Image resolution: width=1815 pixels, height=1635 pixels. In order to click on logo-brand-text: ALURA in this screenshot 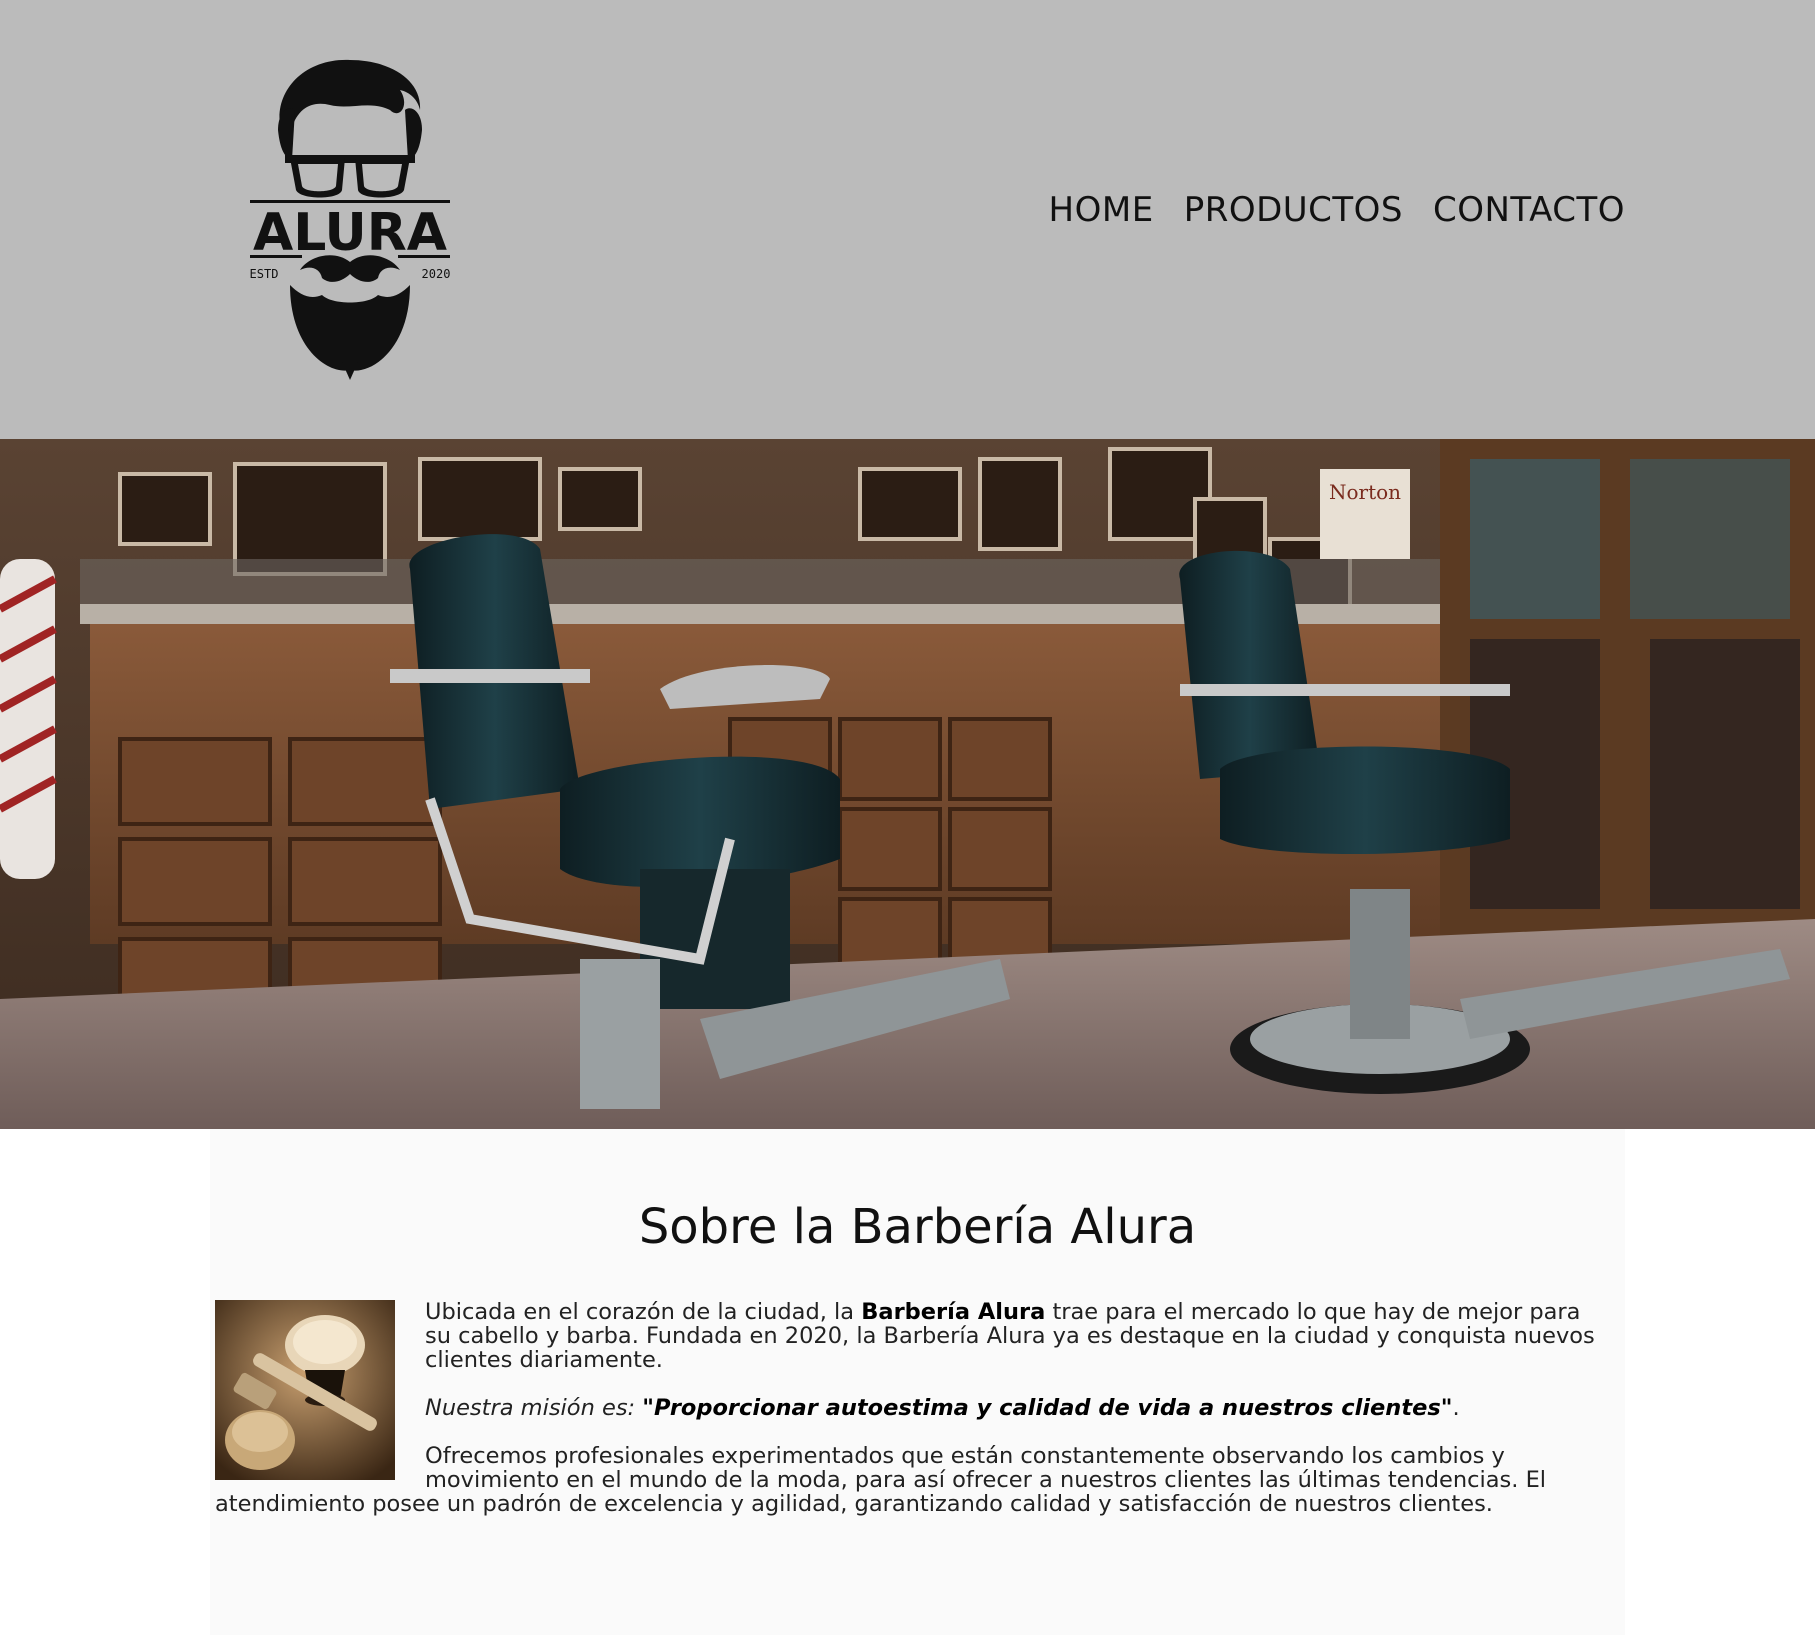, I will do `click(350, 233)`.